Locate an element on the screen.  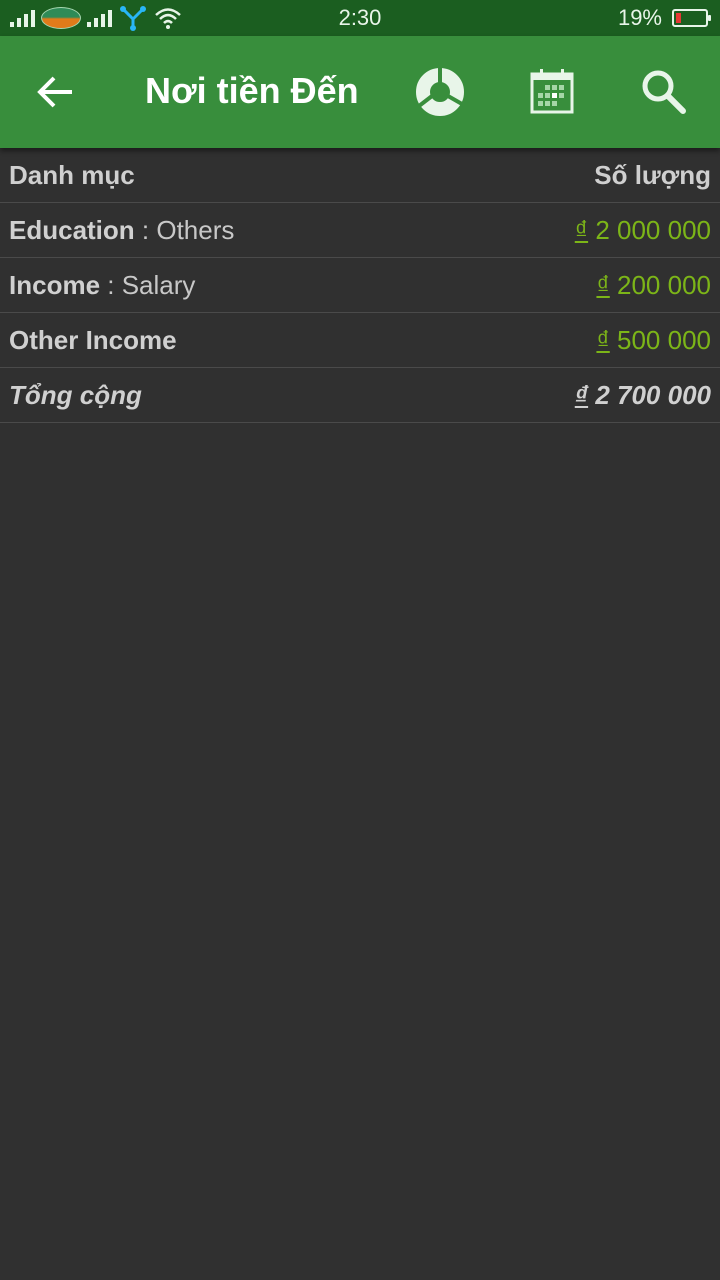
battery-level is located at coordinates (678, 18).